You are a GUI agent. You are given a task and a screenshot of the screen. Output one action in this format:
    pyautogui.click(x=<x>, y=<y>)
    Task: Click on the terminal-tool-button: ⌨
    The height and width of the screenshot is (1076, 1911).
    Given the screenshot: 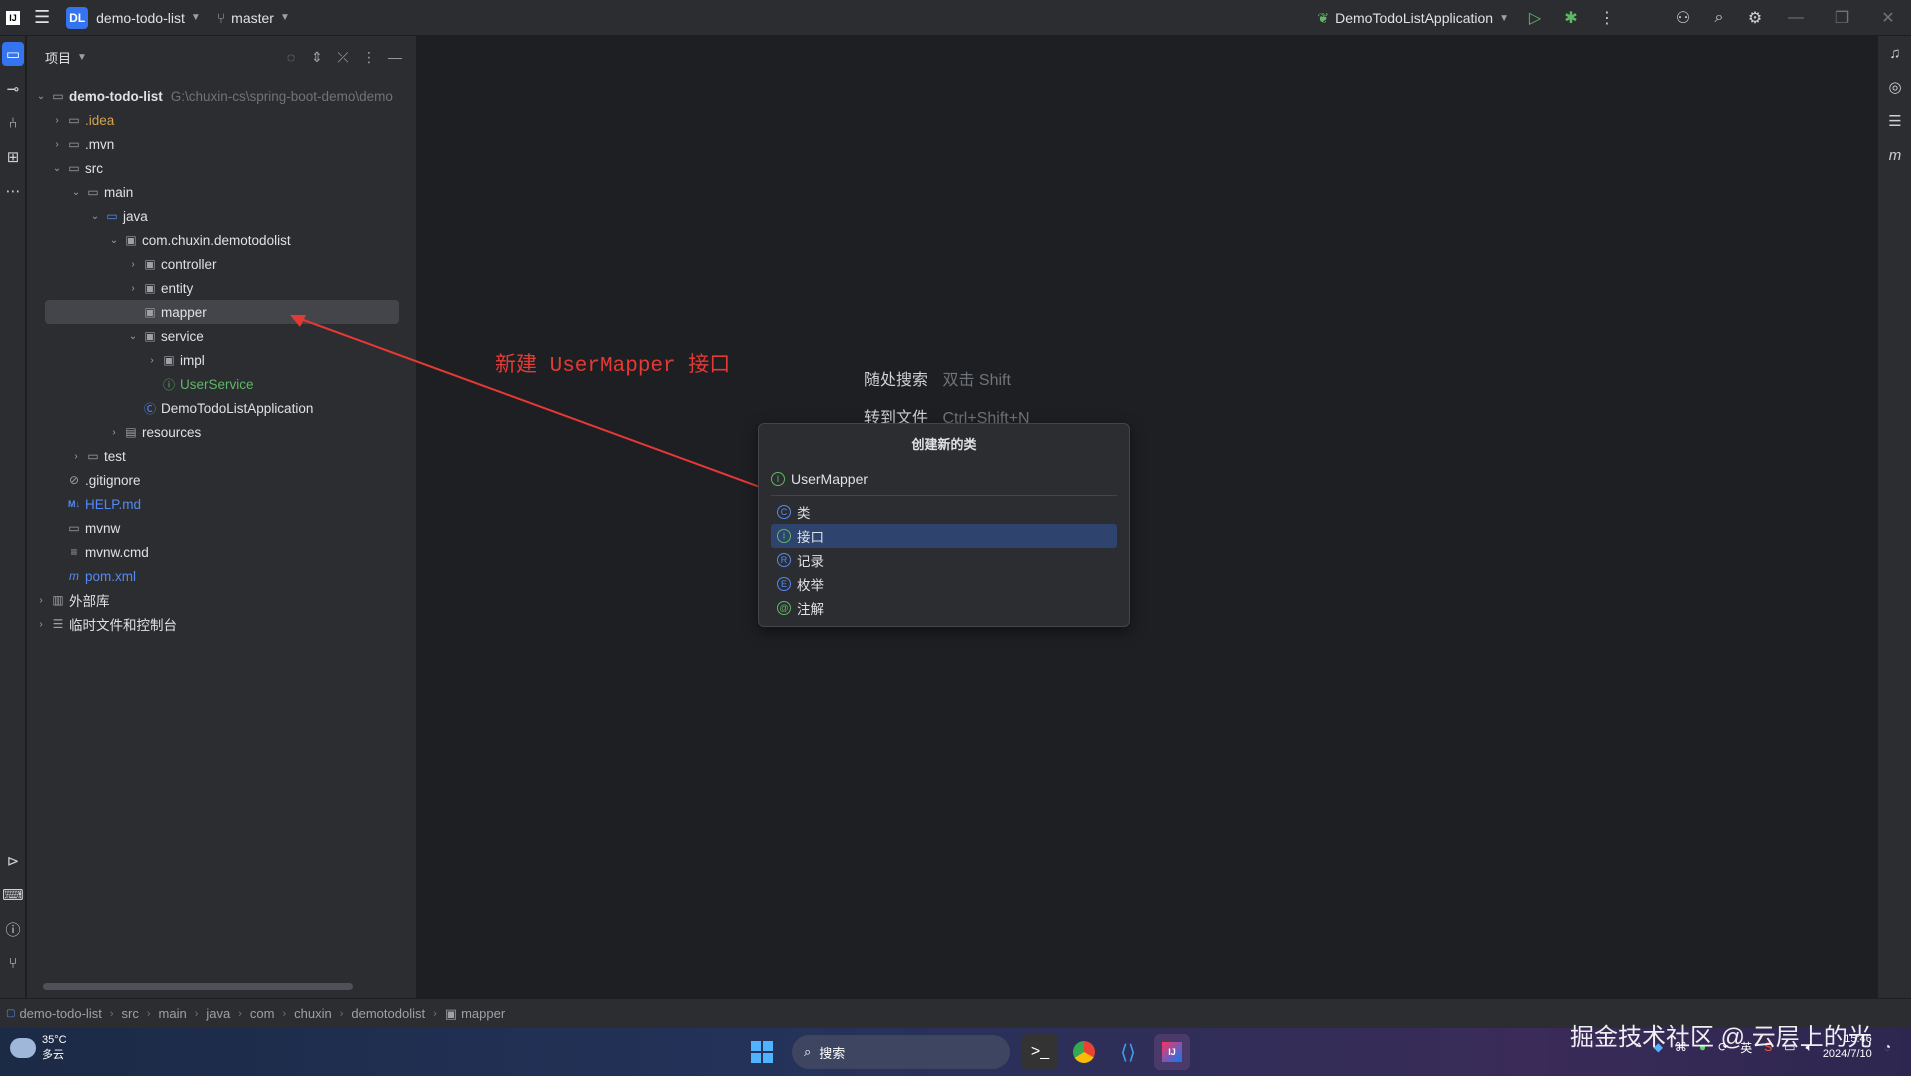 What is the action you would take?
    pyautogui.click(x=13, y=895)
    